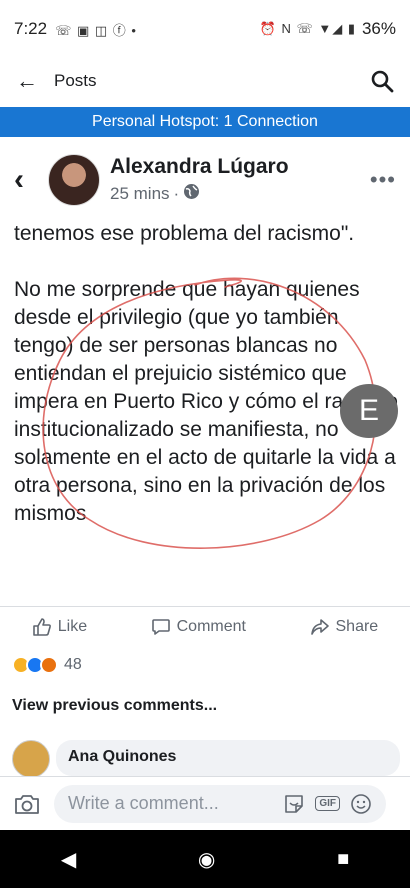 This screenshot has width=410, height=888. I want to click on post-time: 25 mins, so click(140, 194).